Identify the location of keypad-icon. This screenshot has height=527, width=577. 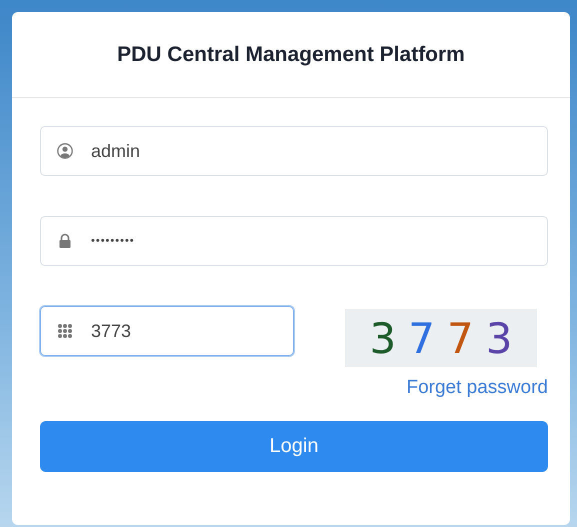
(65, 331).